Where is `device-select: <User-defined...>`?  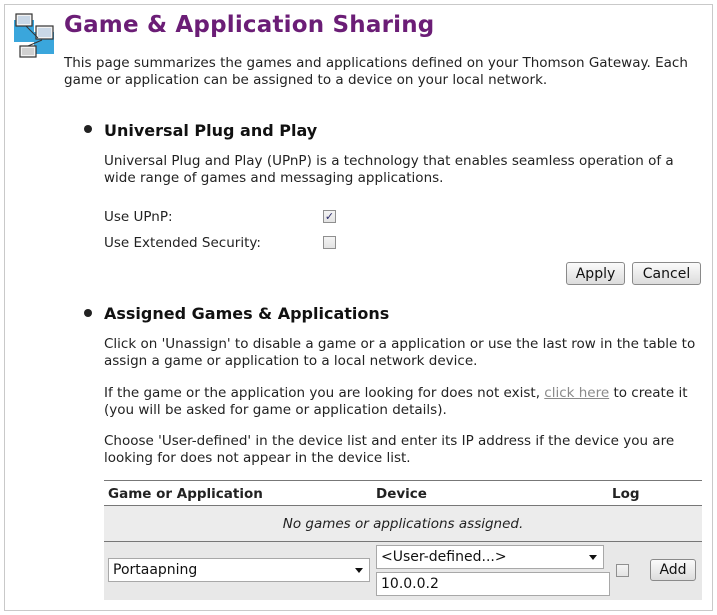 device-select: <User-defined...> is located at coordinates (490, 557).